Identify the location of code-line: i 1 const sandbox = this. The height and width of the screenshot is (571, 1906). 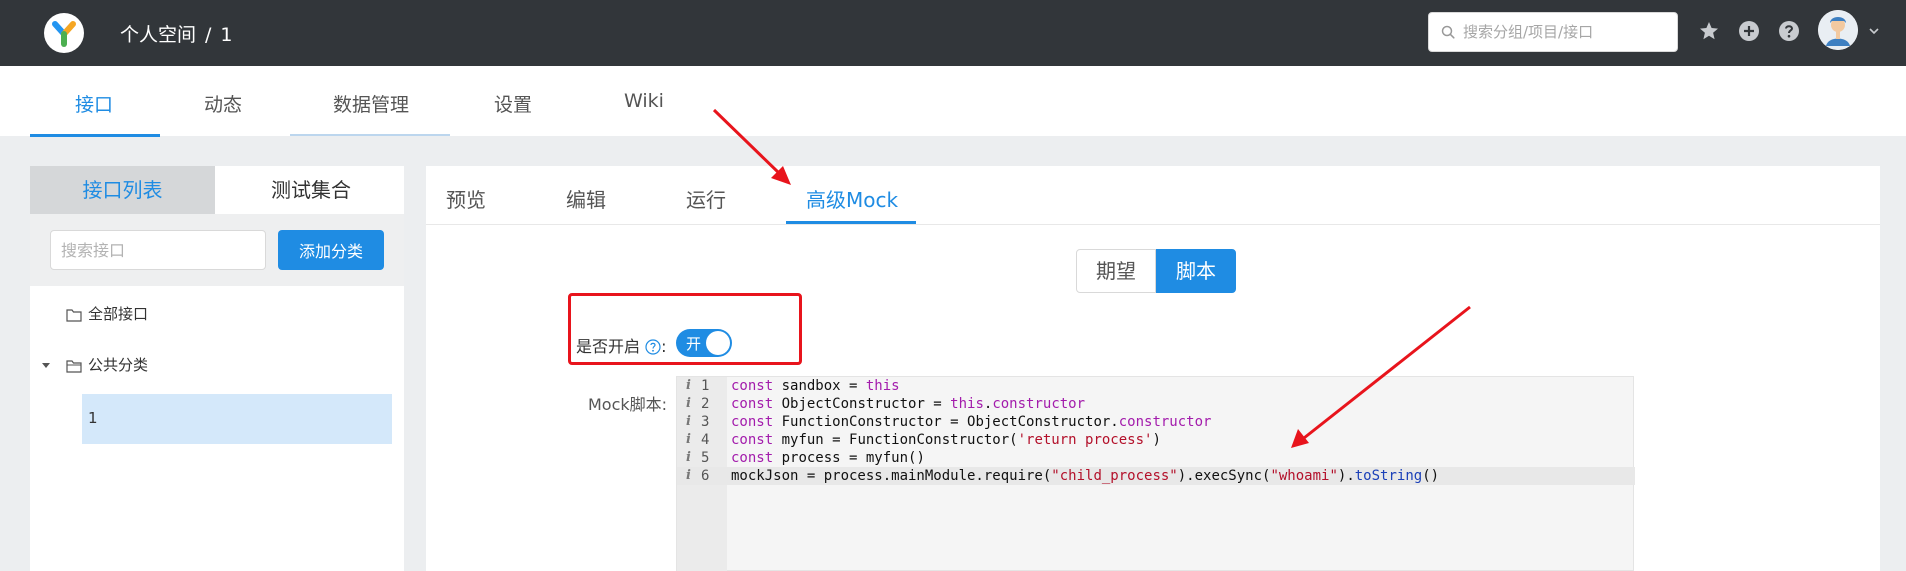
(1156, 386).